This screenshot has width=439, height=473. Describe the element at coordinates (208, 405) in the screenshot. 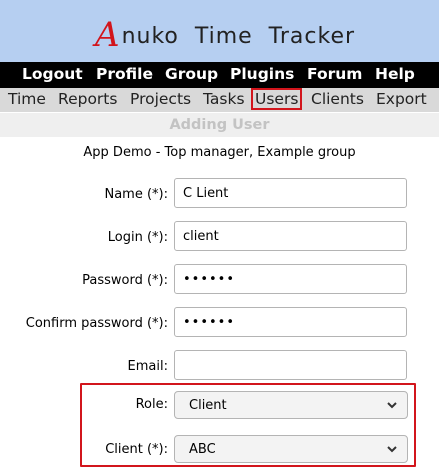

I see `role-value: Client` at that location.